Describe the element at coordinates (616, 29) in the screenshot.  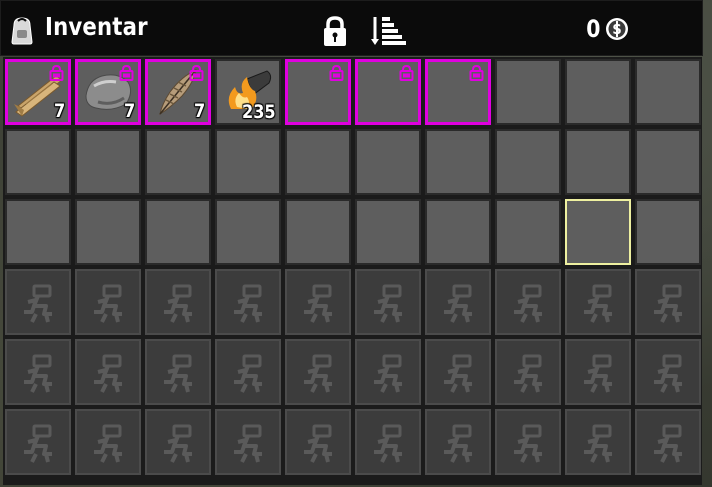
I see `dukes-coin-icon: S` at that location.